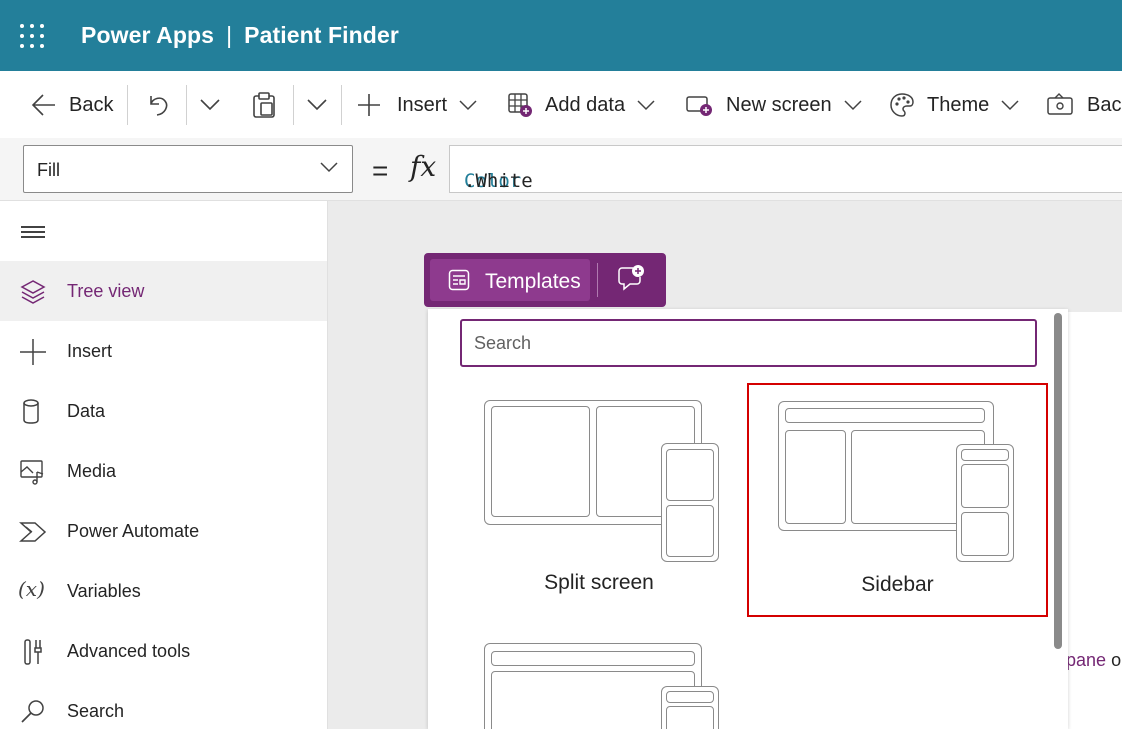  I want to click on nav-item-data: Data, so click(163, 411).